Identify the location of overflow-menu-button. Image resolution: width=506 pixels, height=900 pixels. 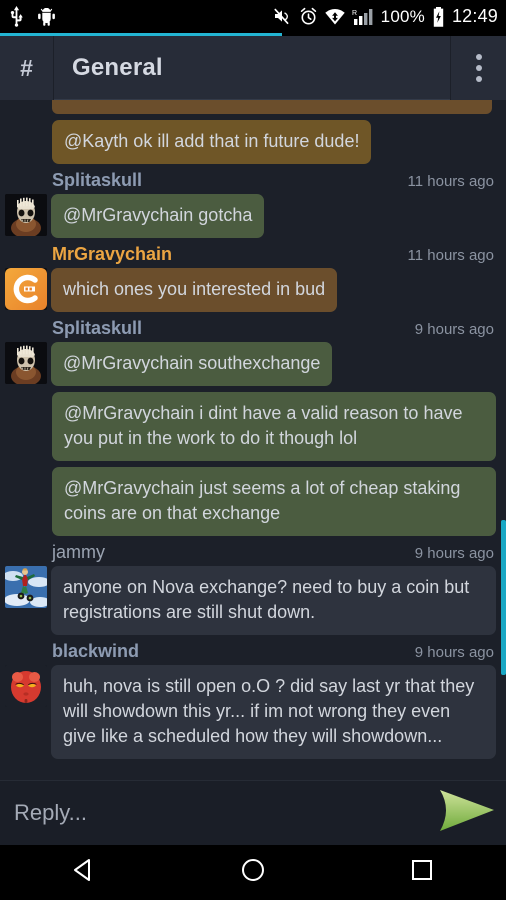
(478, 68).